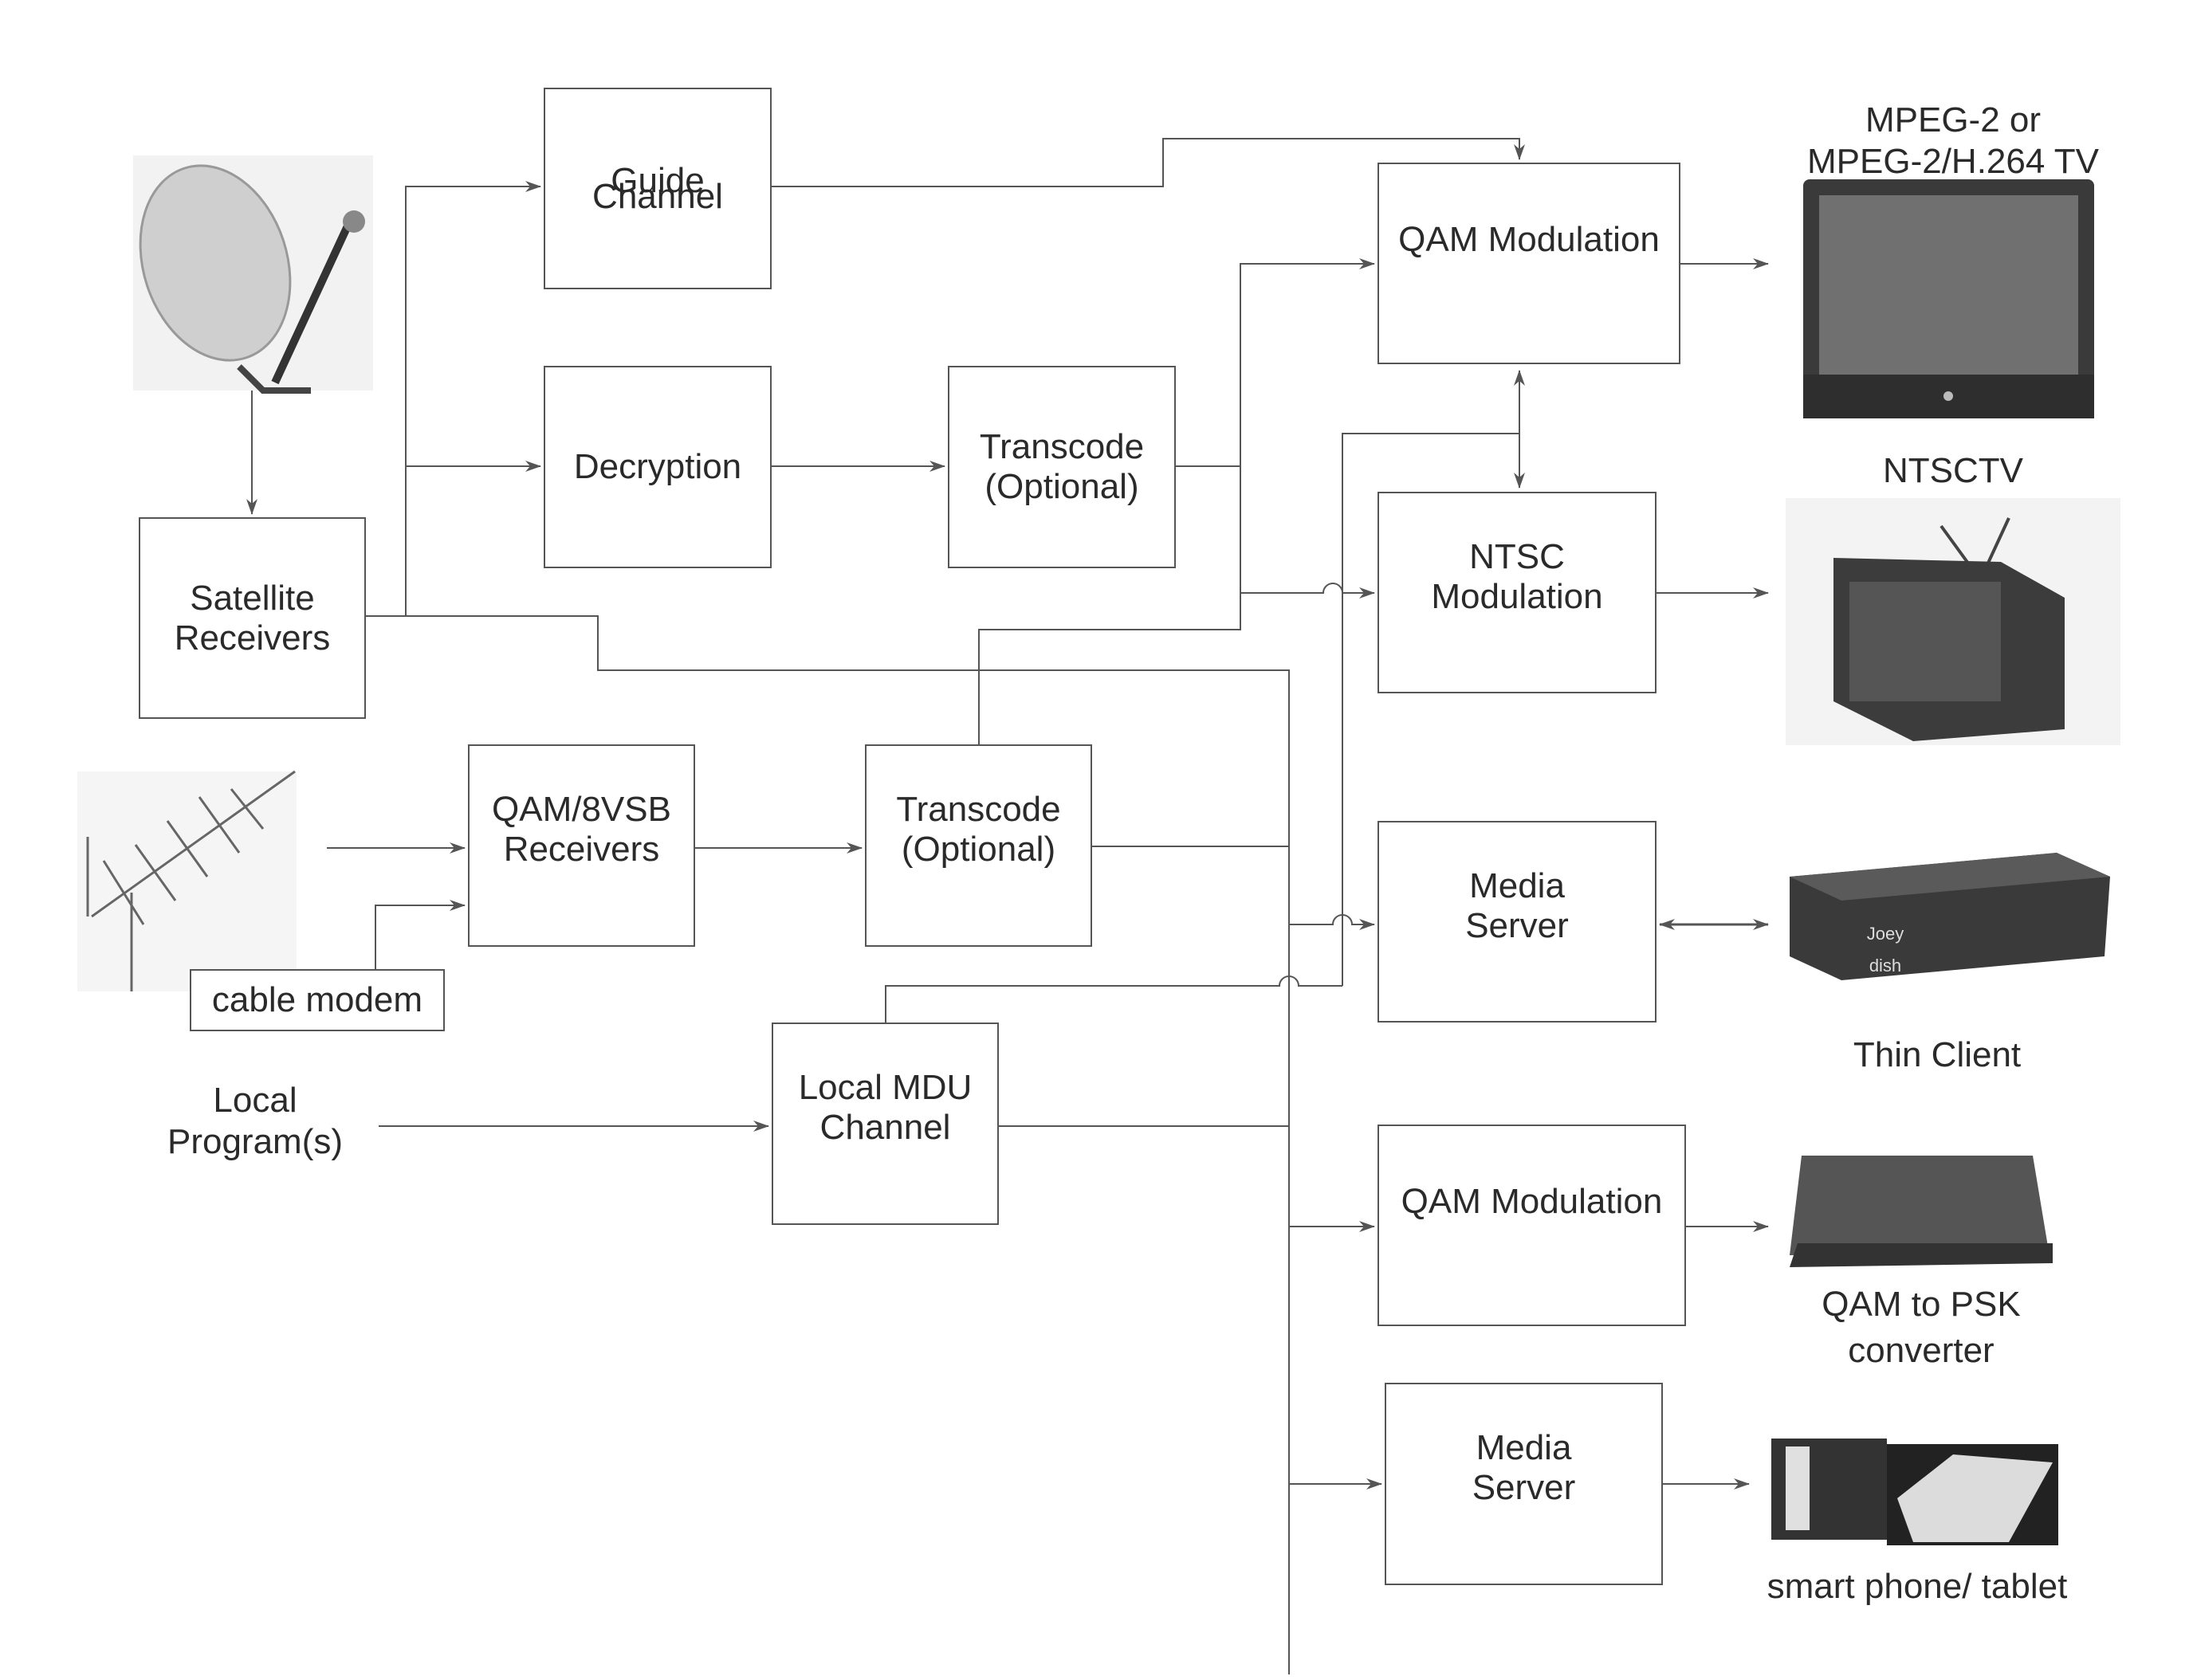 The image size is (2193, 1680). What do you see at coordinates (885, 1127) in the screenshot?
I see `local-mdu-label-2: Channel` at bounding box center [885, 1127].